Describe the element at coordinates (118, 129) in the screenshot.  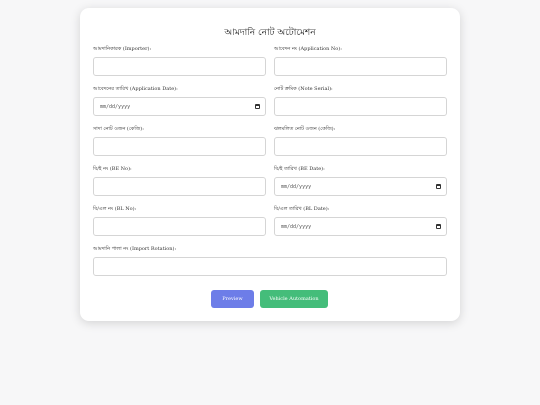
I see `white-note-weight-label: সাদা নোট ওজন (কেজি):` at that location.